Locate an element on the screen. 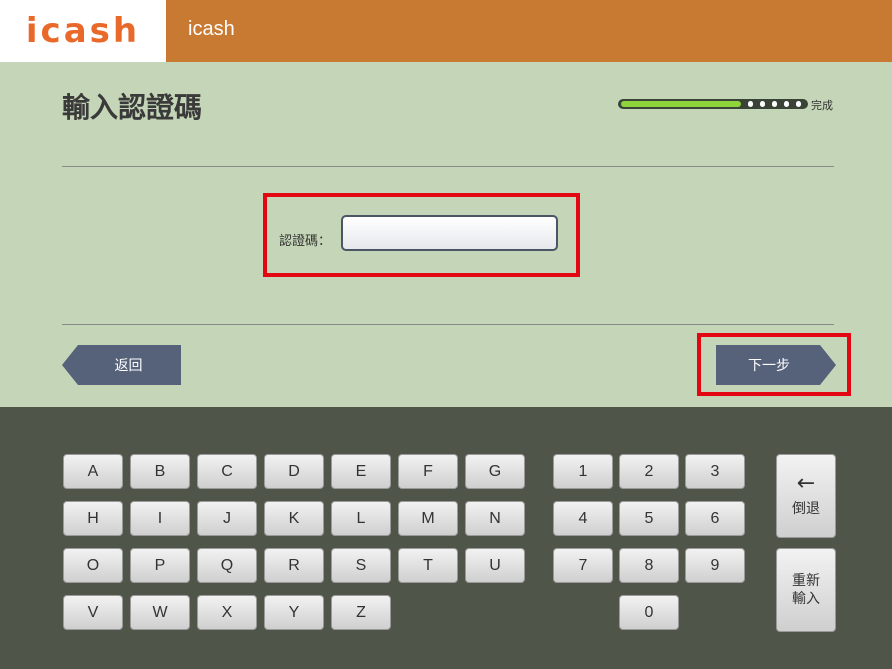 Image resolution: width=892 pixels, height=669 pixels. logo: icash is located at coordinates (83, 31).